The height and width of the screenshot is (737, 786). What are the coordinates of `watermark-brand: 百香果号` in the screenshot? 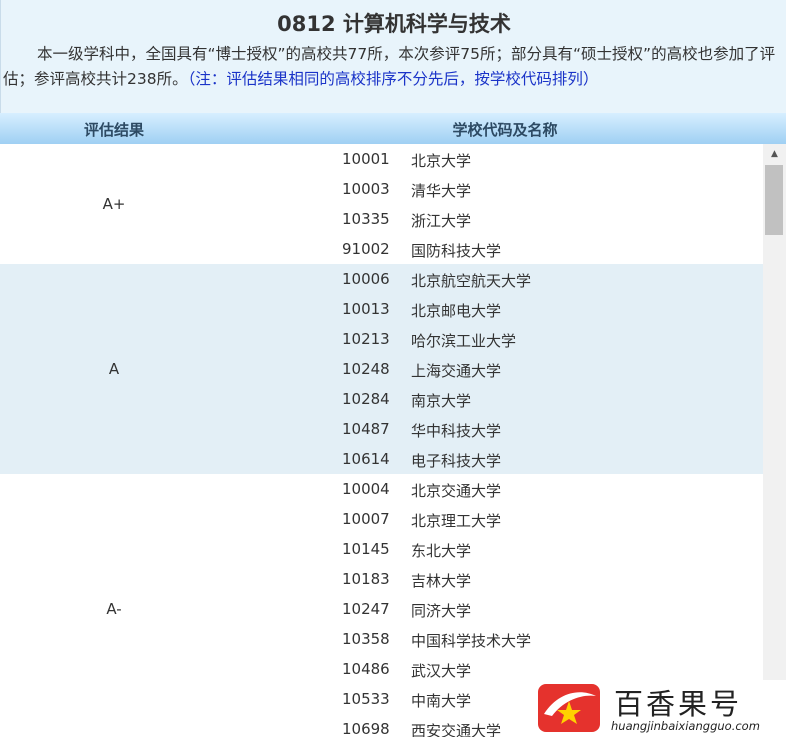 It's located at (678, 704).